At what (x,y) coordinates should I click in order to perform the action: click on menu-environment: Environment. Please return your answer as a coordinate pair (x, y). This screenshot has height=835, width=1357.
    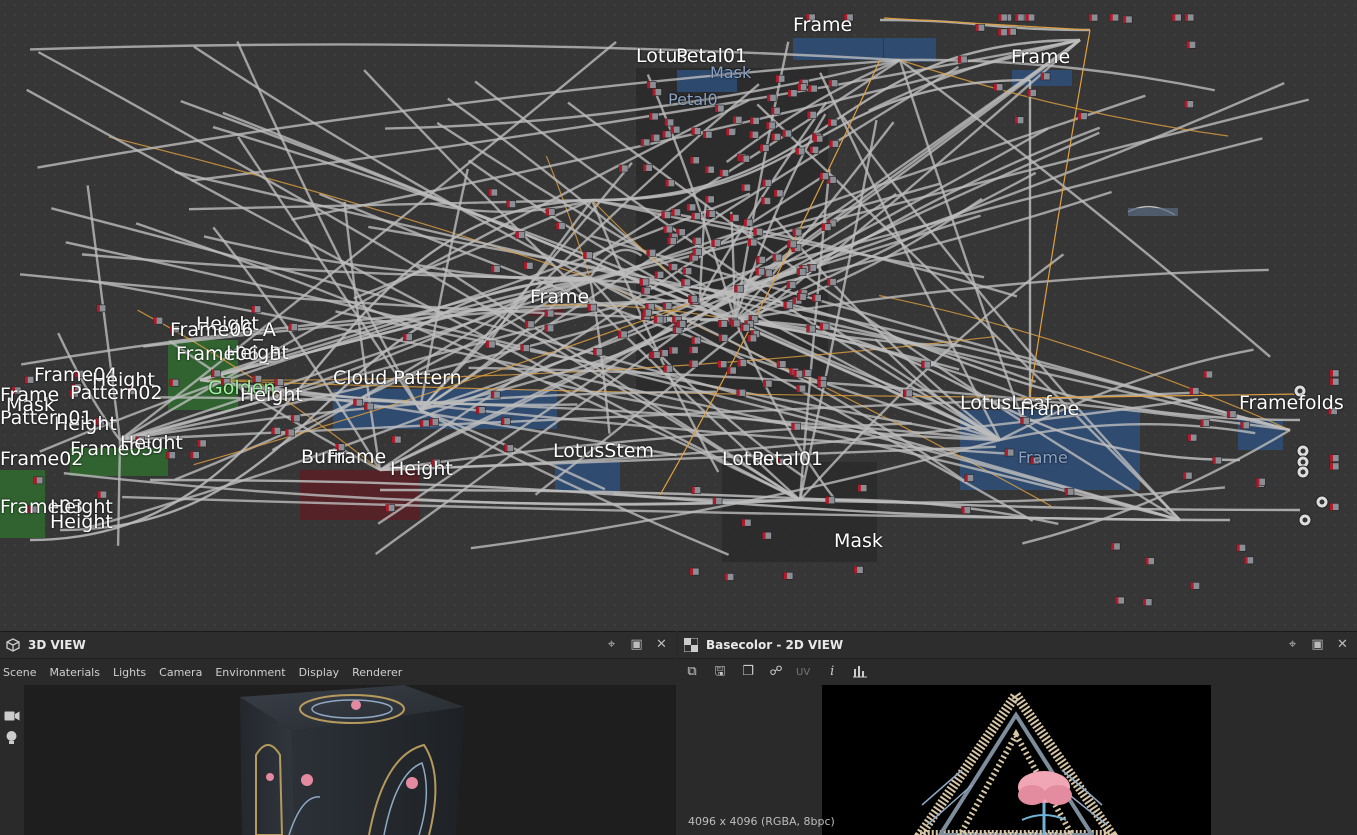
    Looking at the image, I should click on (250, 672).